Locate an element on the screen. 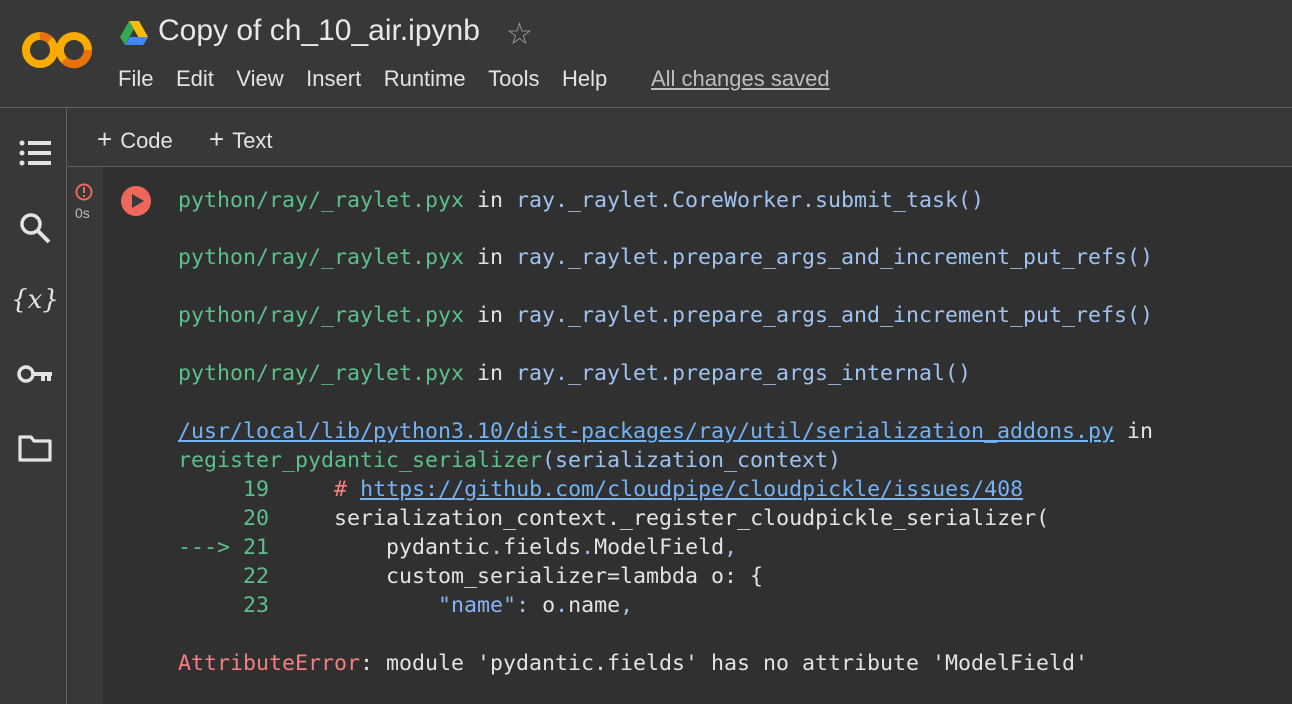  menu-view: View is located at coordinates (259, 79).